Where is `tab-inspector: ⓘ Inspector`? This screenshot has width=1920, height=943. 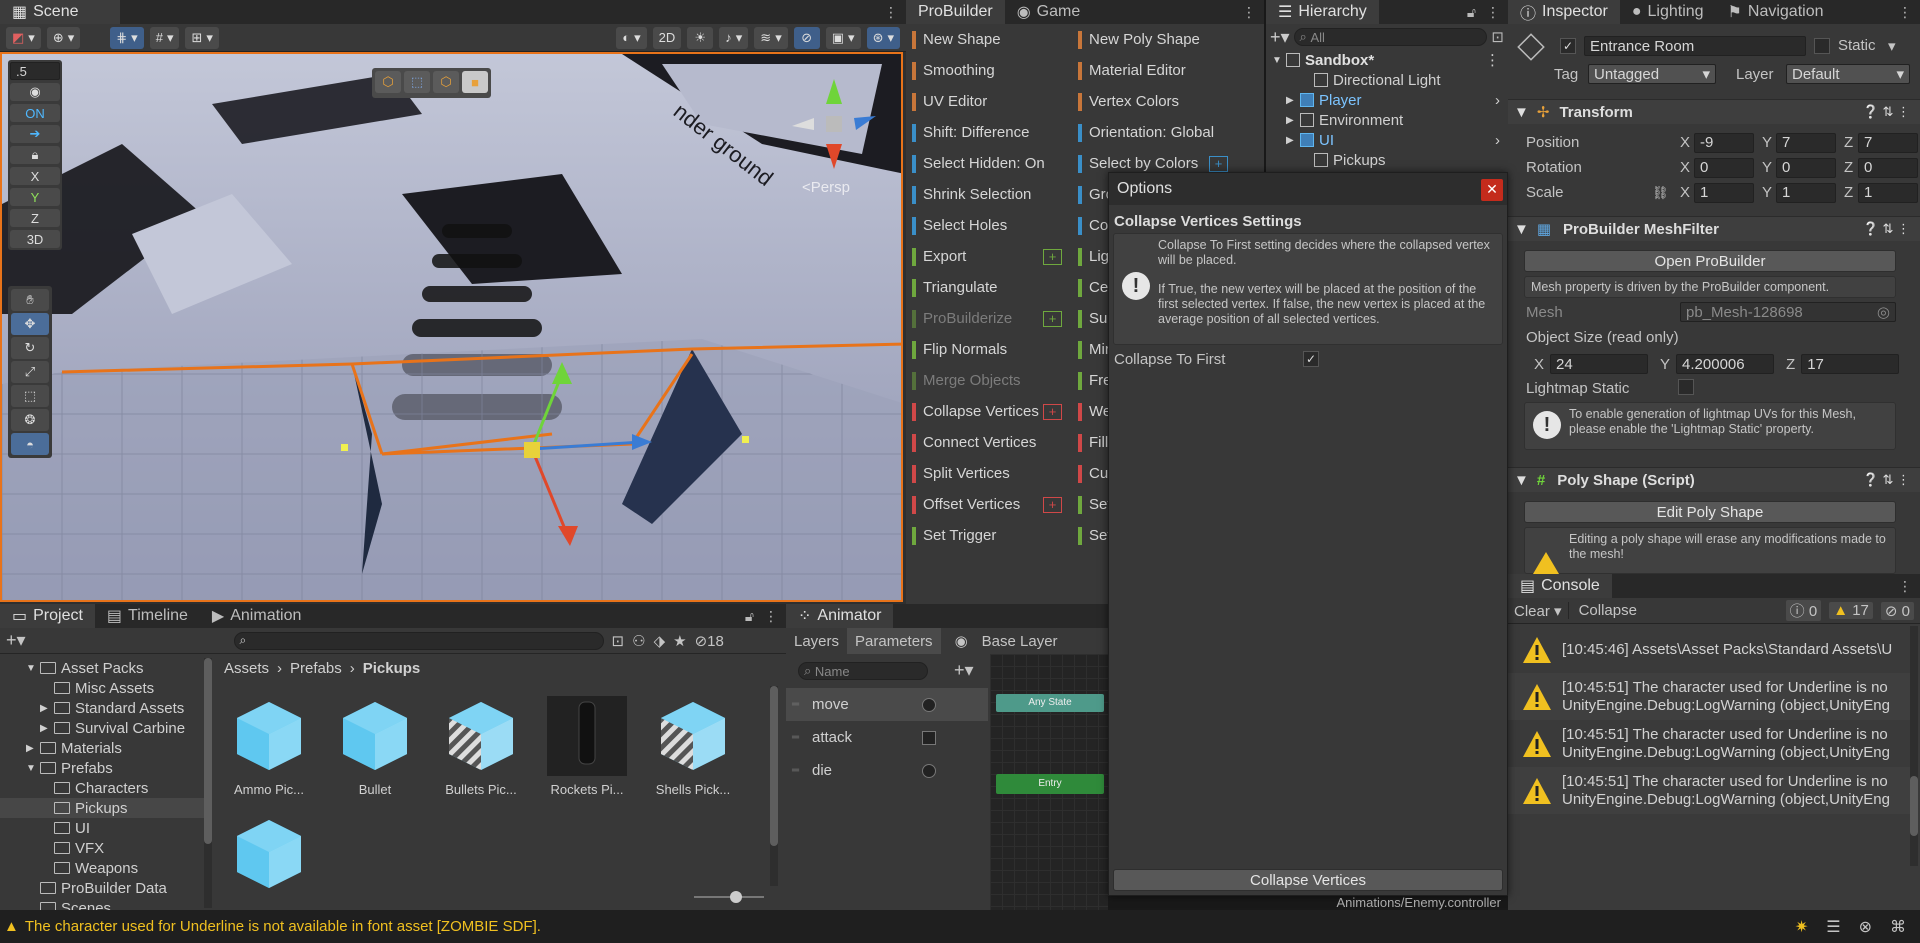
tab-inspector: ⓘ Inspector is located at coordinates (1564, 12).